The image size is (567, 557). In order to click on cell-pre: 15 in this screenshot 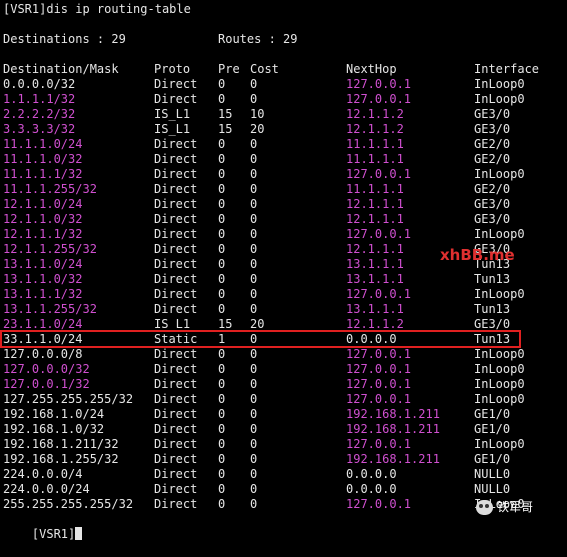, I will do `click(225, 114)`.